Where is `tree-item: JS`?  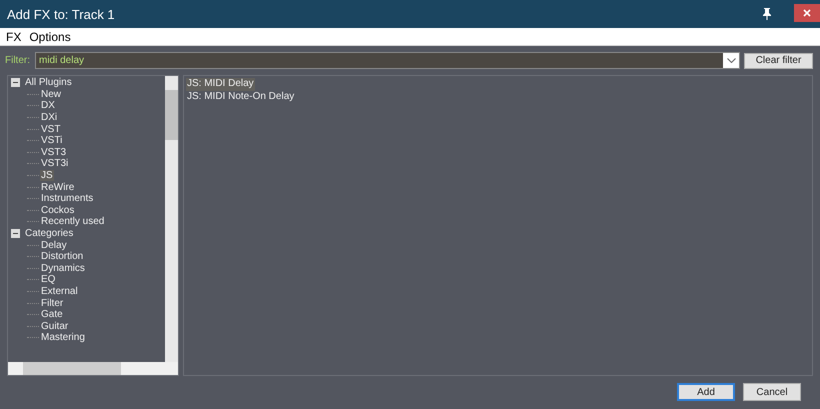 tree-item: JS is located at coordinates (47, 176).